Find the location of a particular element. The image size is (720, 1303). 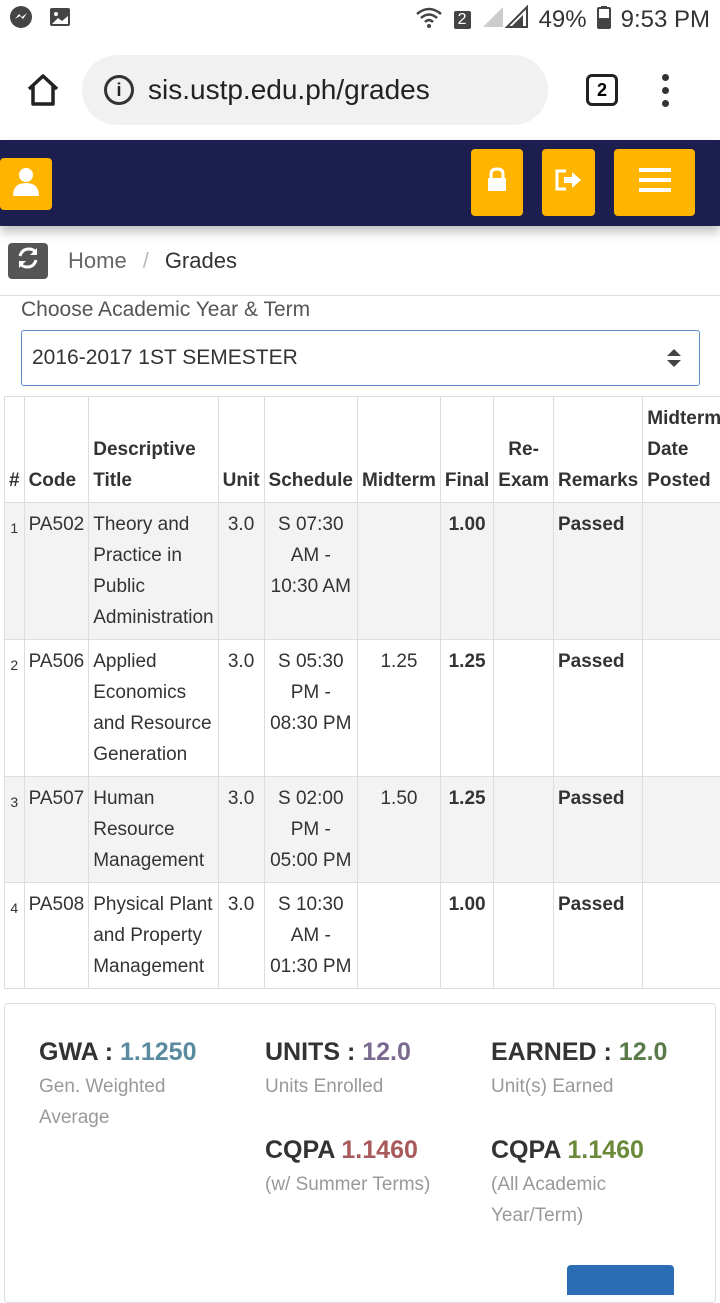

gwa-label: GWA : is located at coordinates (76, 1052).